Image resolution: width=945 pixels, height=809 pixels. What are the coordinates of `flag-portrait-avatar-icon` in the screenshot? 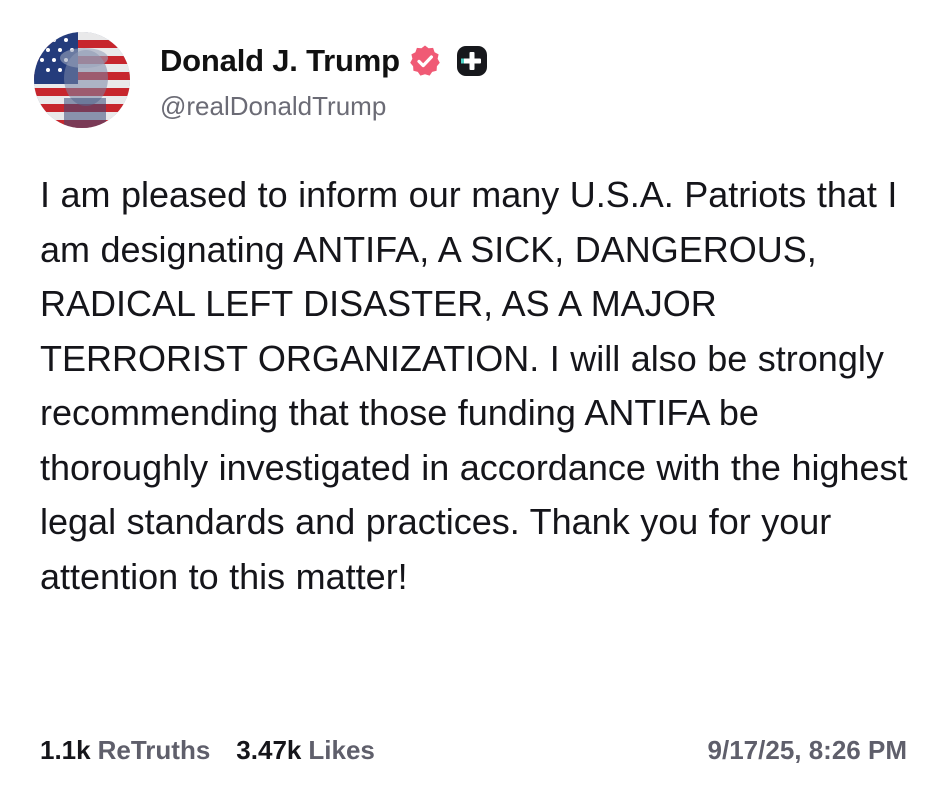 It's located at (82, 80).